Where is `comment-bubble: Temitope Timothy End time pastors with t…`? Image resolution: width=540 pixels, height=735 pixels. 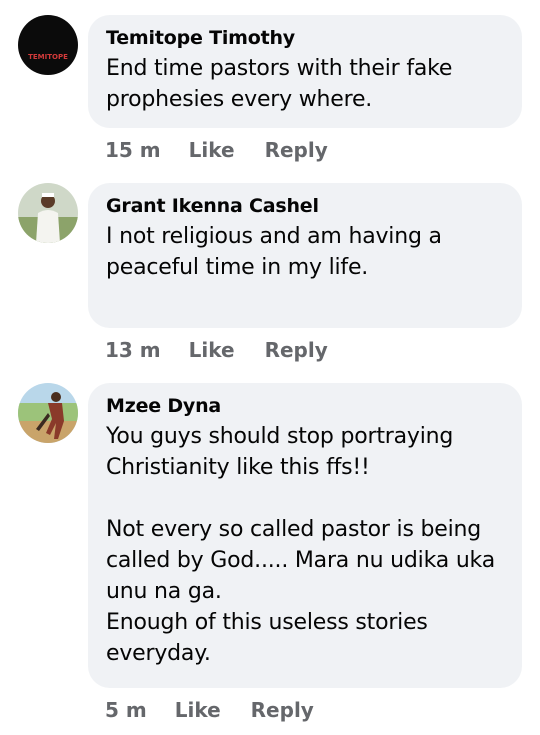 comment-bubble: Temitope Timothy End time pastors with t… is located at coordinates (305, 71).